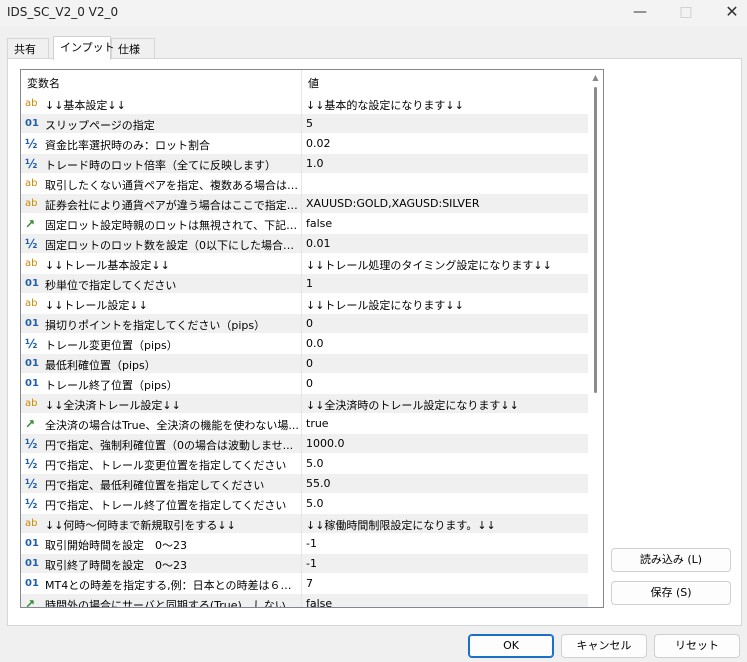 The image size is (747, 662). What do you see at coordinates (640, 13) in the screenshot?
I see `minimize-button: —` at bounding box center [640, 13].